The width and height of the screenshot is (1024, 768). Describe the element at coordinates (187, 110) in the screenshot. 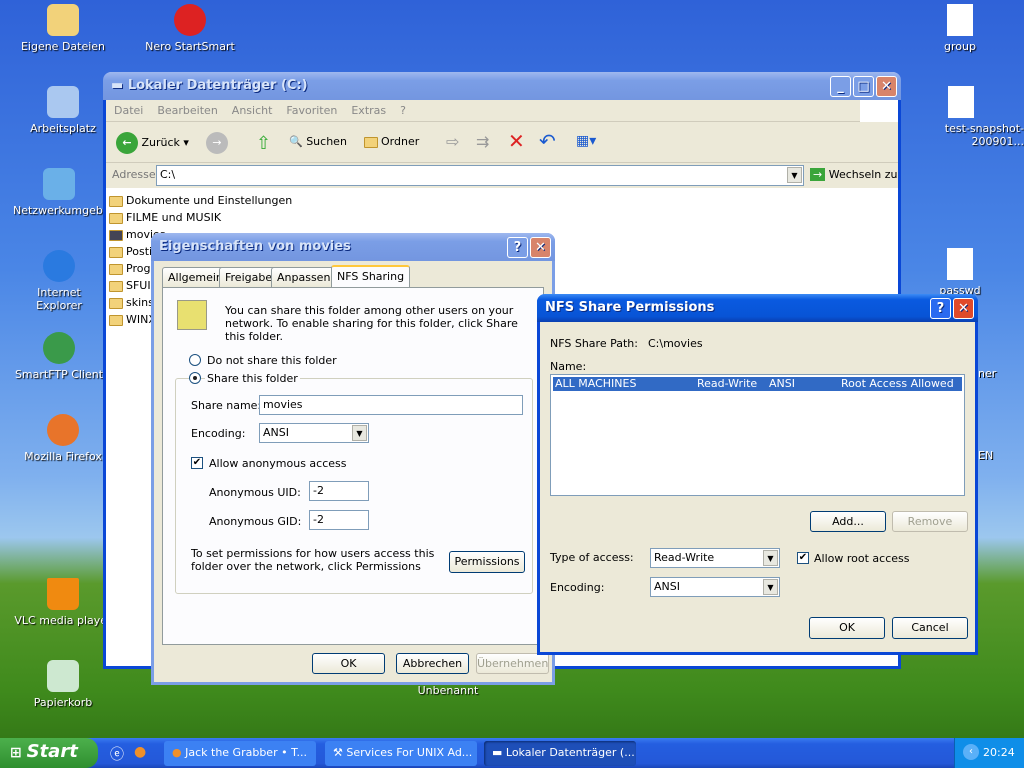

I see `menu-bearbeiten: Bearbeiten` at that location.